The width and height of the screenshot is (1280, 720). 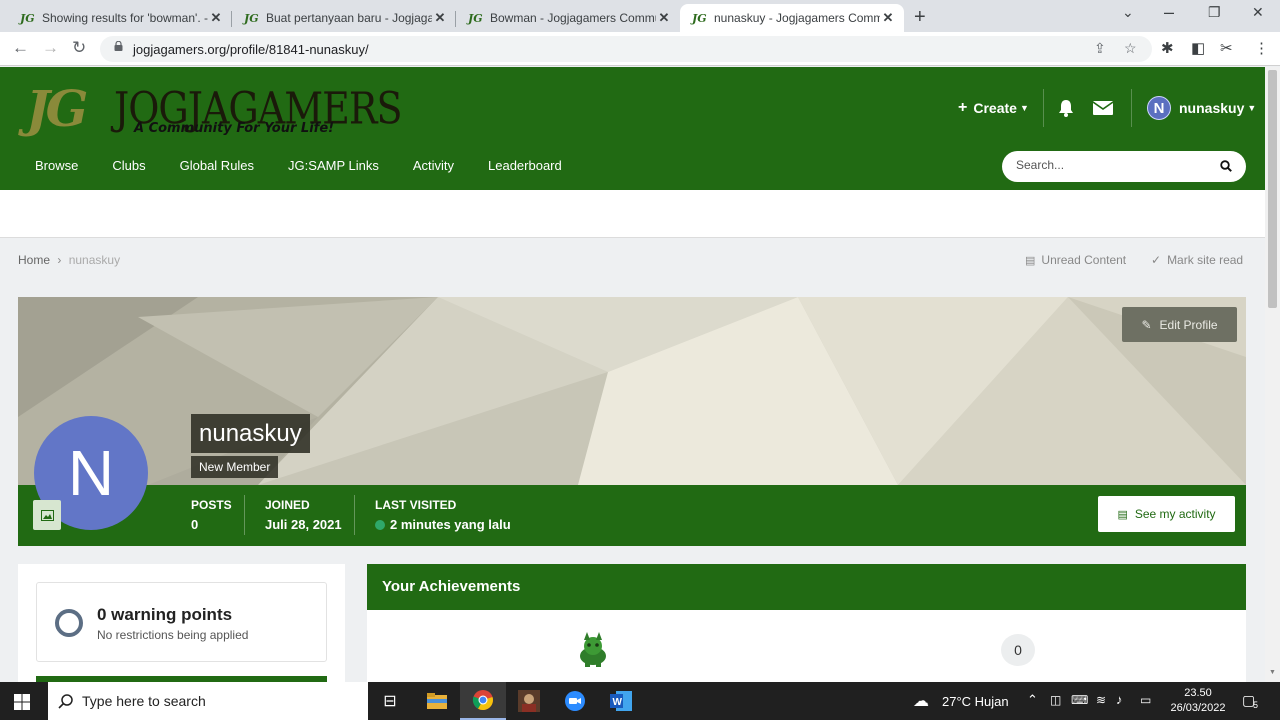 I want to click on nav-jgsamp-links: JG:SAMP Links, so click(x=333, y=166).